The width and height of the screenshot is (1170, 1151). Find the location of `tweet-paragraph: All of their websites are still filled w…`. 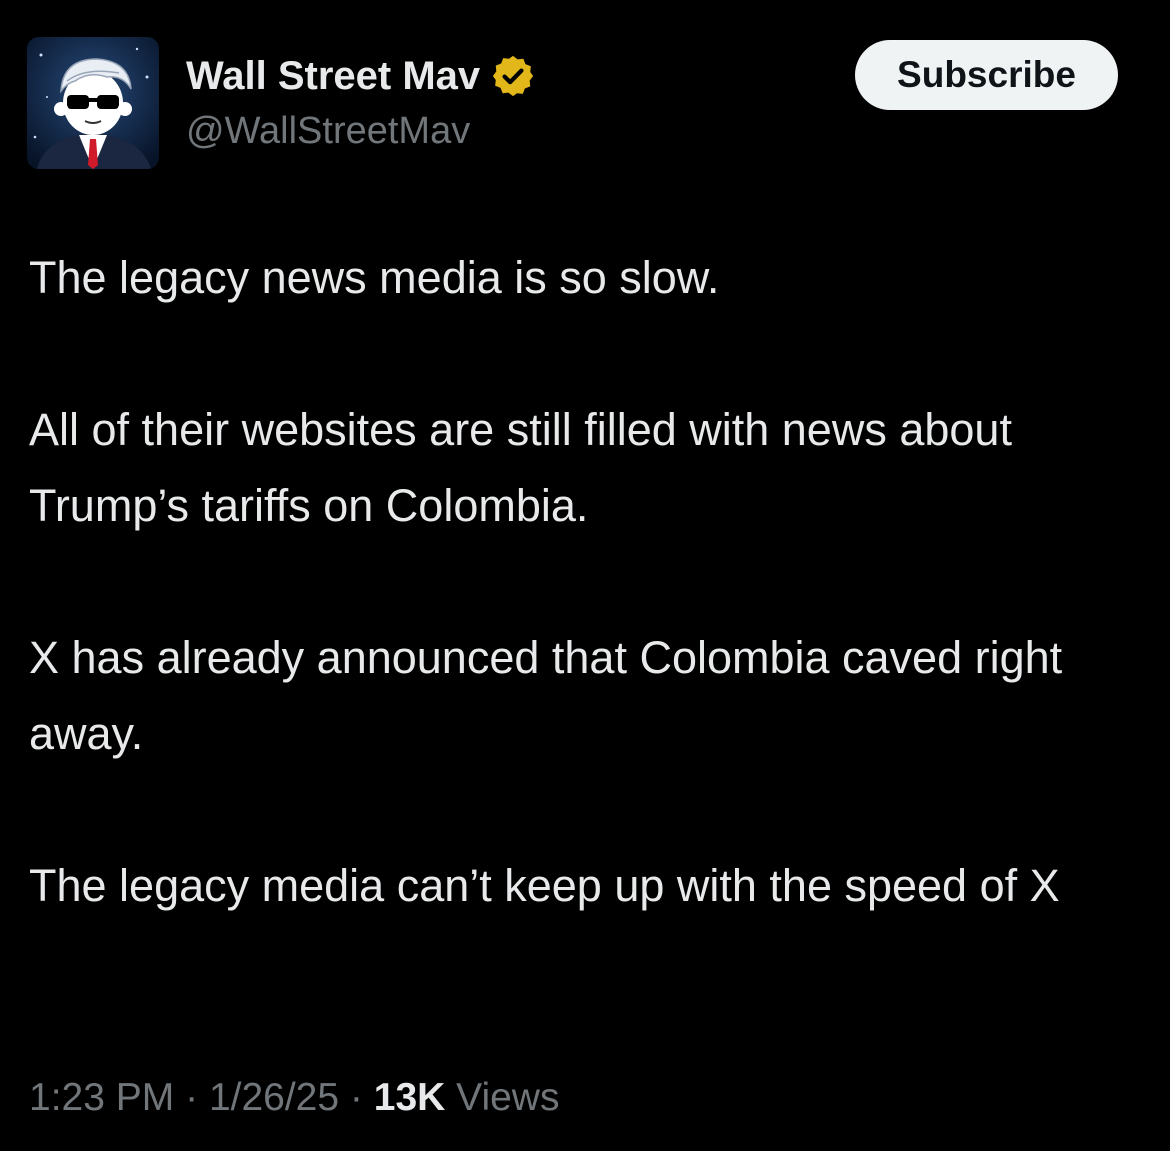

tweet-paragraph: All of their websites are still filled w… is located at coordinates (520, 467).